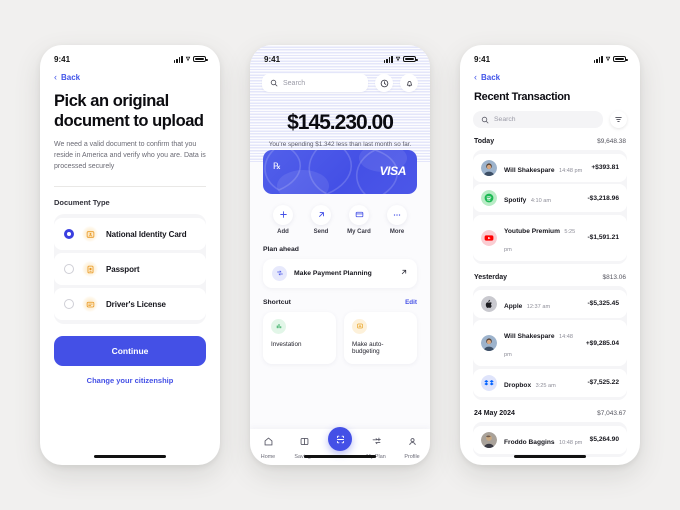 This screenshot has height=510, width=680. Describe the element at coordinates (603, 198) in the screenshot. I see `transaction-amount: -$3,218.96` at that location.